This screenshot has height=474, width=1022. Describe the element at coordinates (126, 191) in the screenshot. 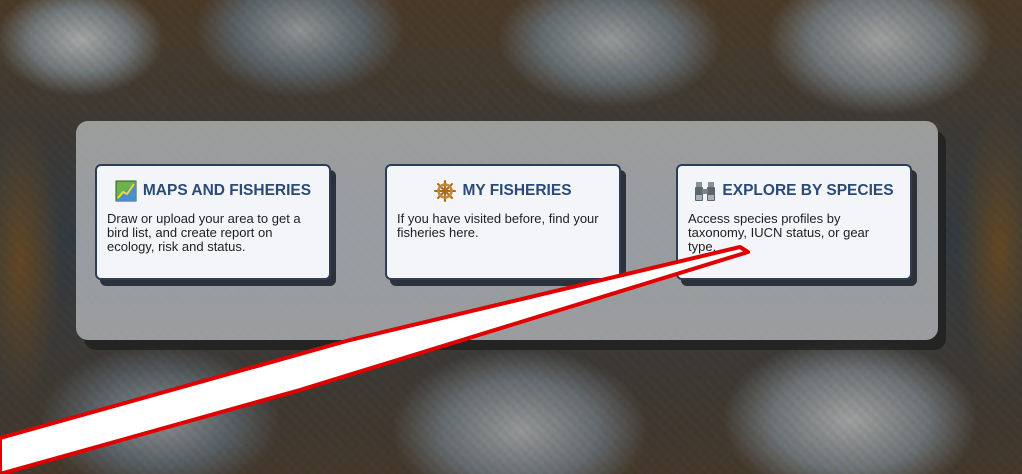

I see `map-icon` at that location.